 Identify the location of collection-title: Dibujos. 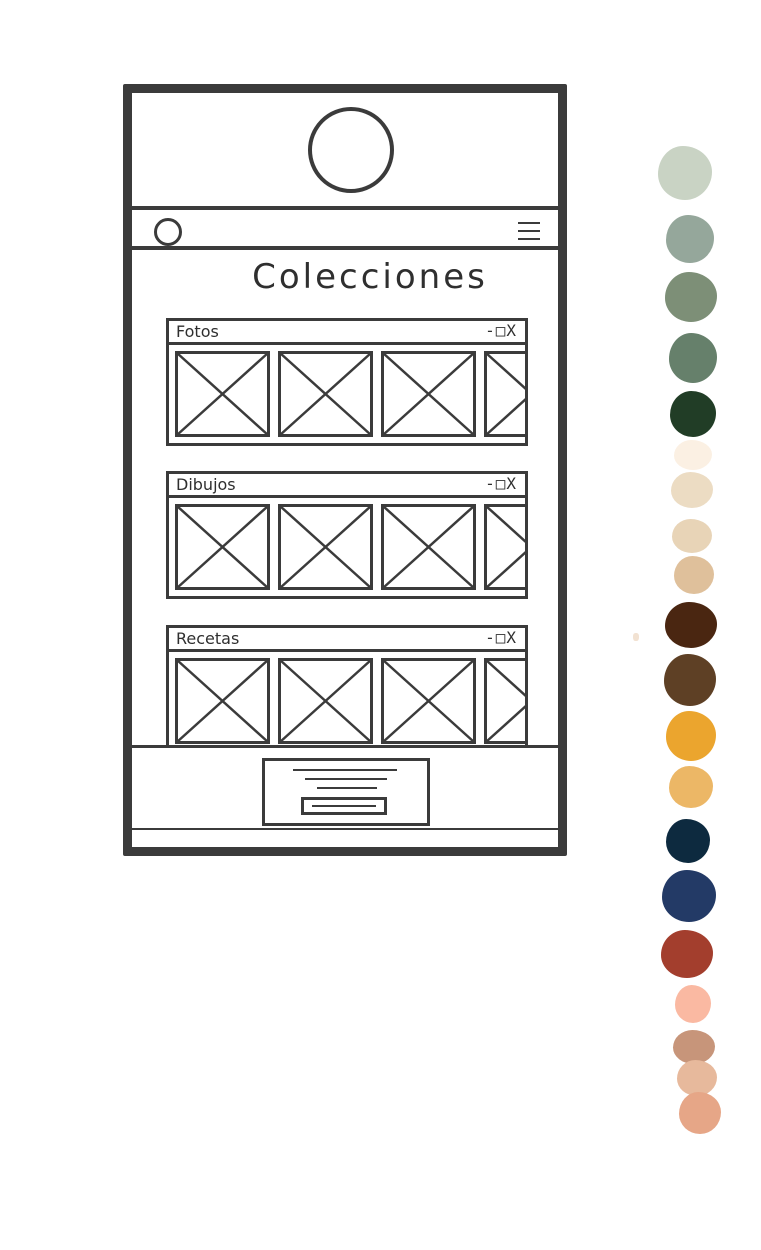
(206, 484).